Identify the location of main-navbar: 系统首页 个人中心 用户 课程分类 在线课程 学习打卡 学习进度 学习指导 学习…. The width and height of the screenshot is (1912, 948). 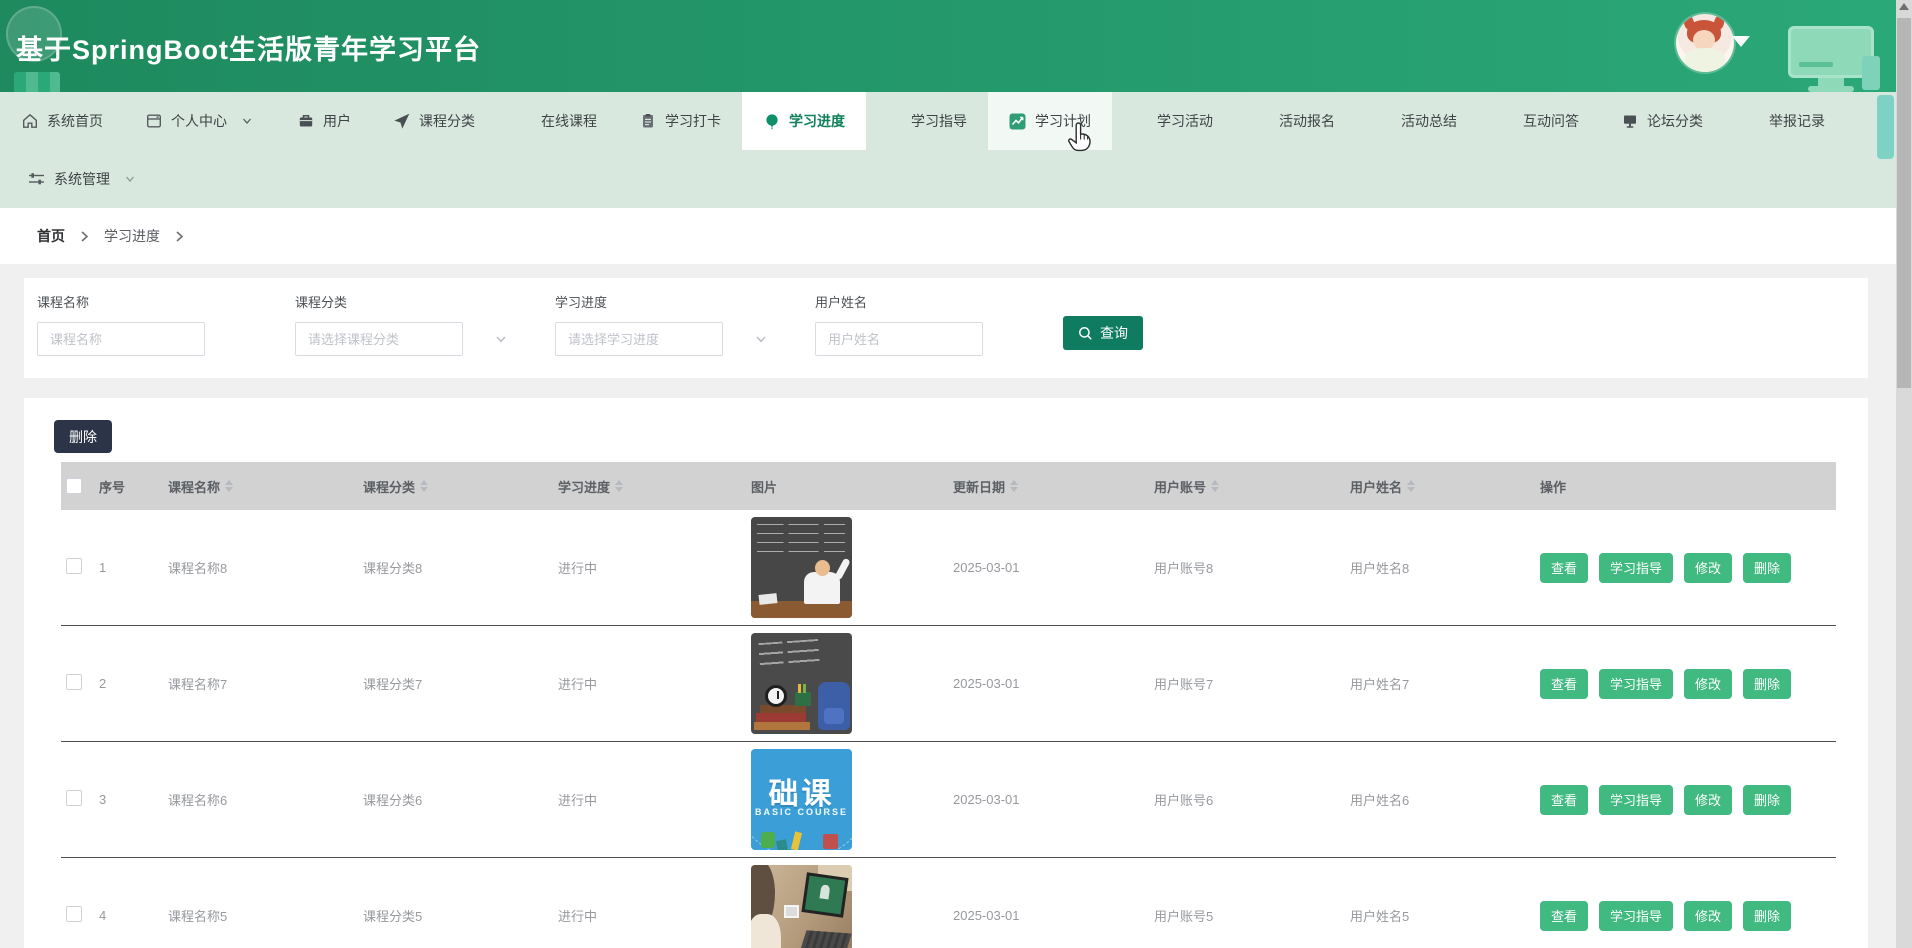
(948, 150).